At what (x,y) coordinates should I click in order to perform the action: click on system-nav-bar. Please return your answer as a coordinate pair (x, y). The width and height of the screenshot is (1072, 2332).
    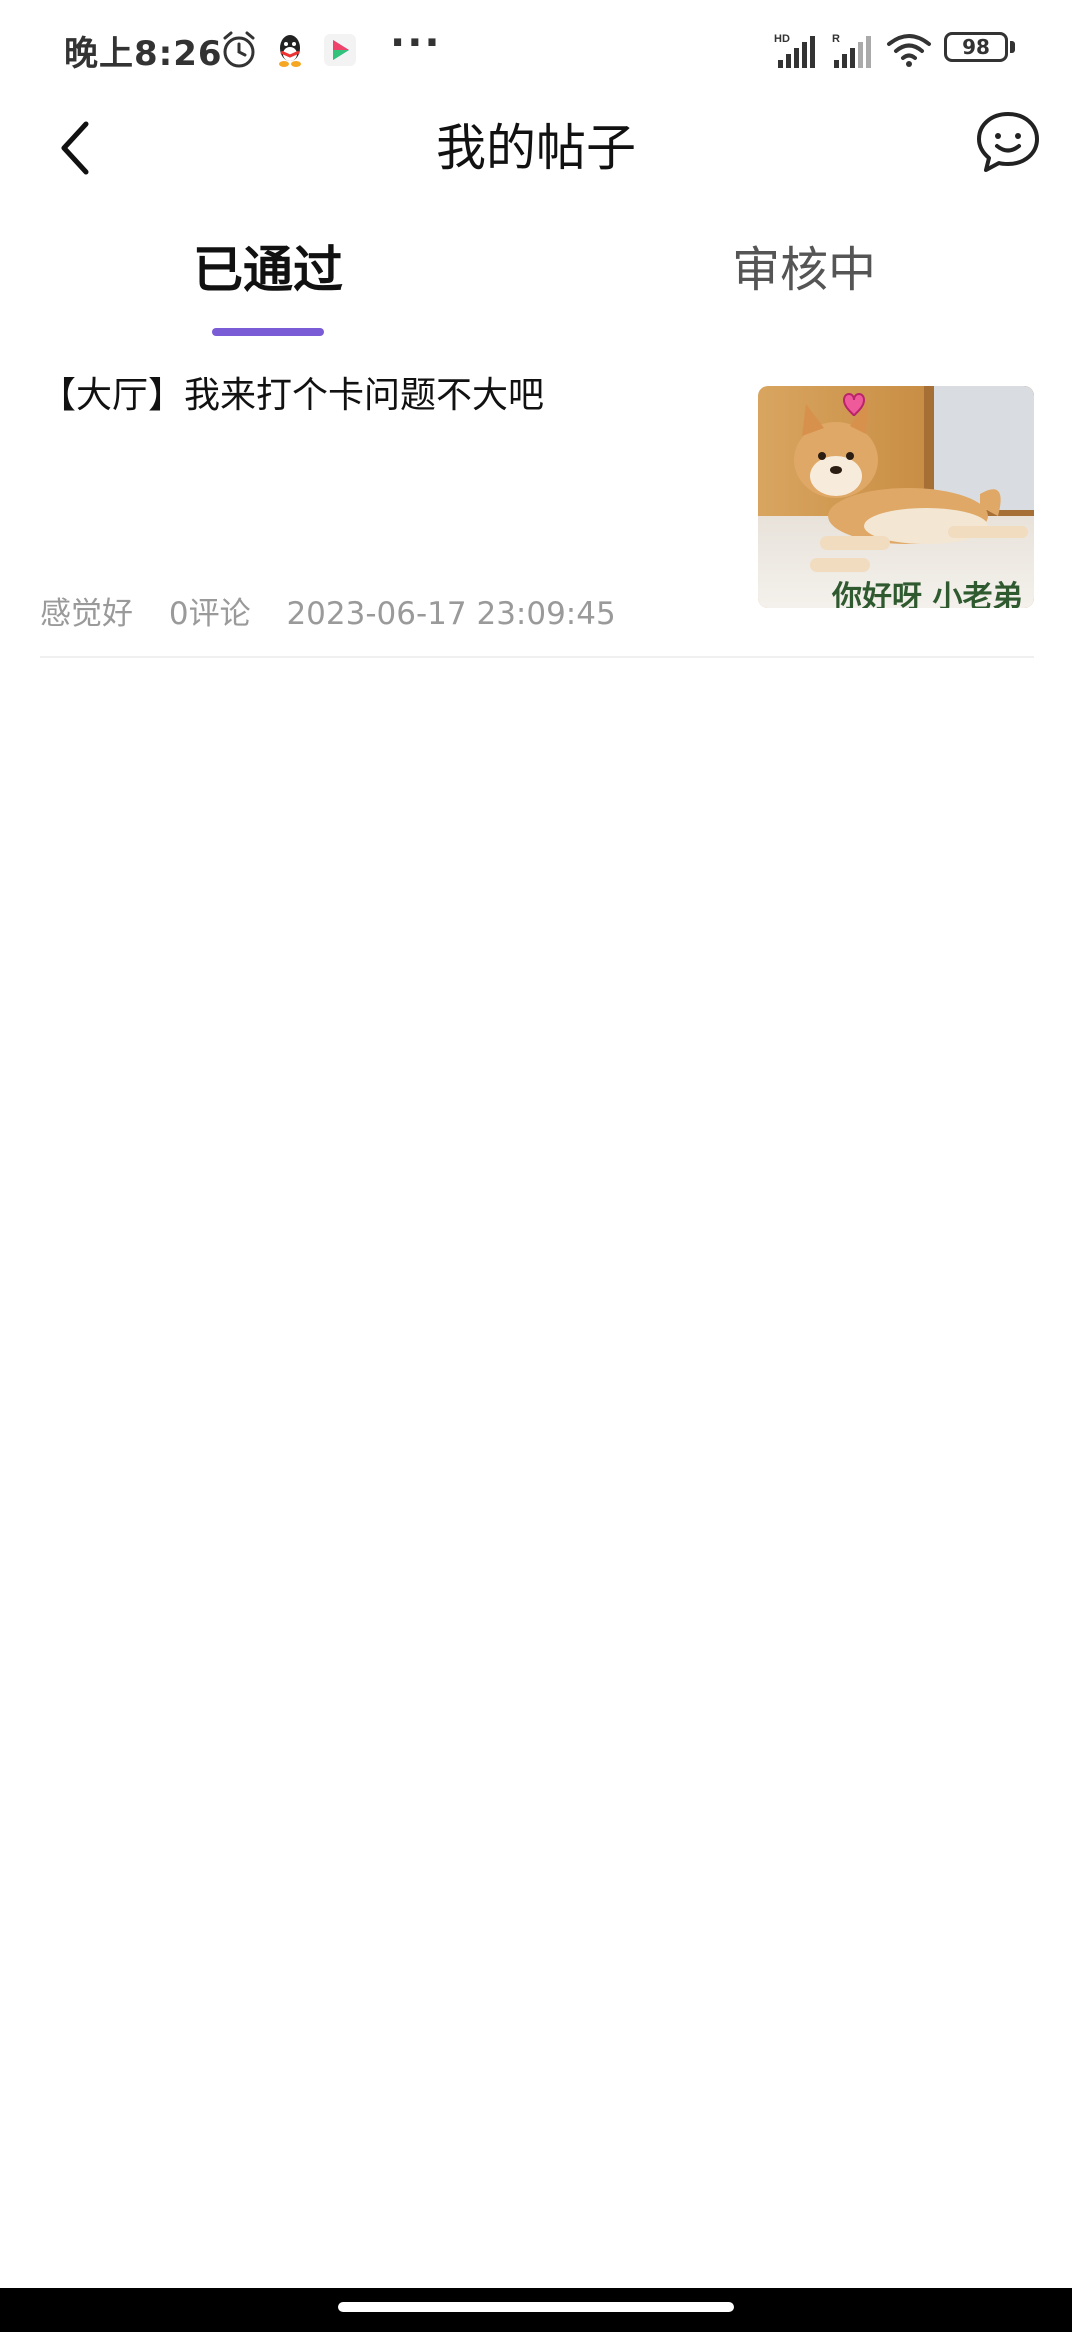
    Looking at the image, I should click on (536, 2310).